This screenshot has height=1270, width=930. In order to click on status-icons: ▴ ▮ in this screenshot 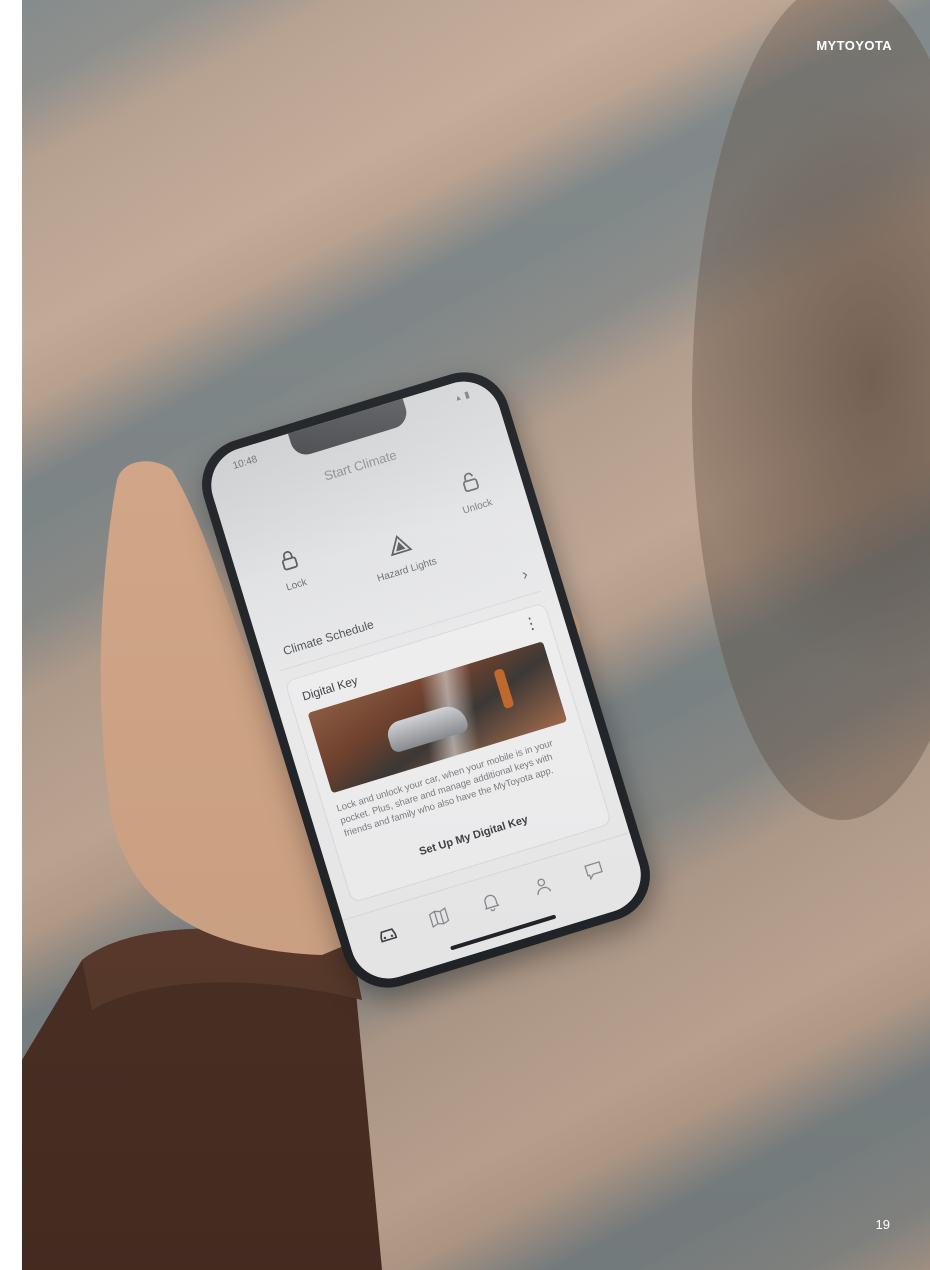, I will do `click(463, 395)`.